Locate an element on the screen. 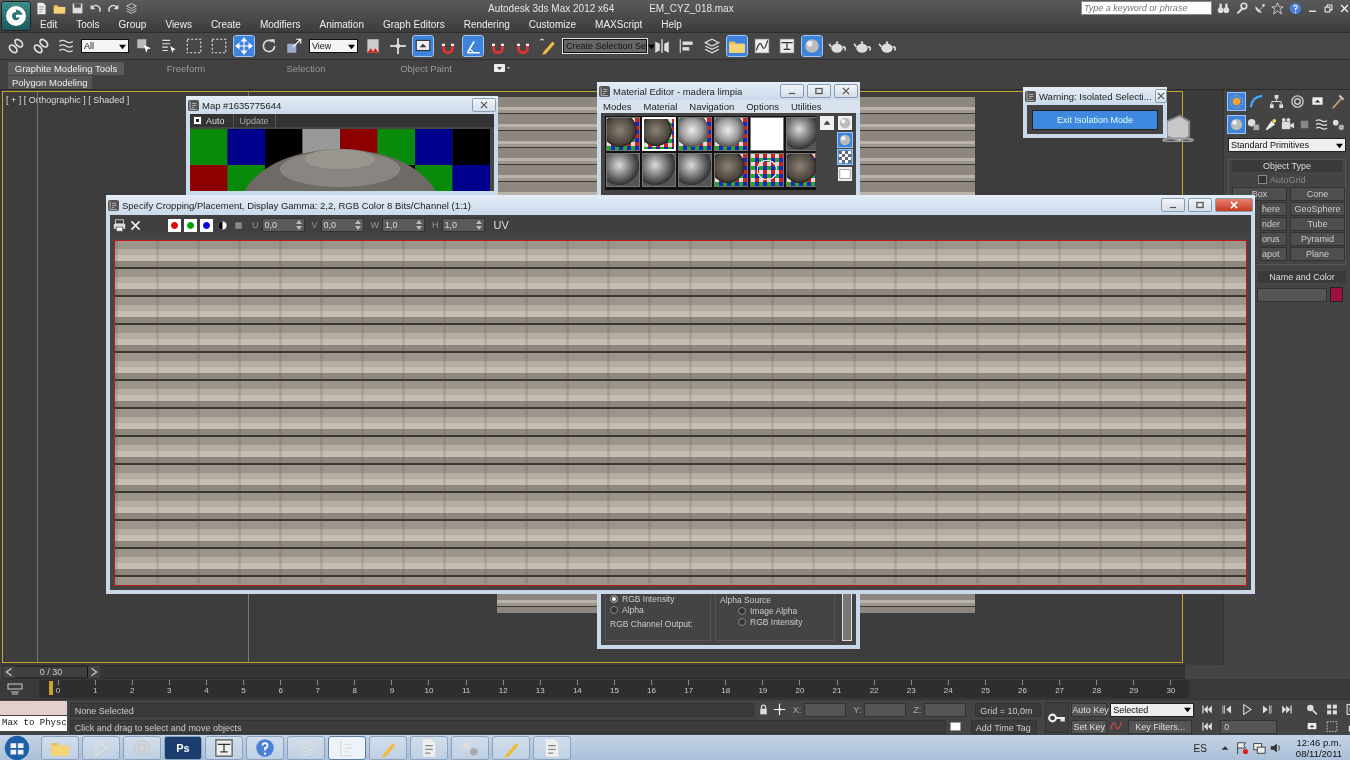  menu-item: Modes is located at coordinates (617, 106).